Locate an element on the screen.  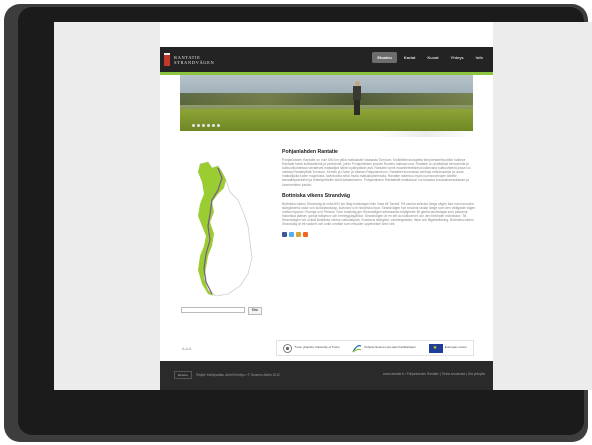
footer-home-button: Etusivu is located at coordinates (183, 375).